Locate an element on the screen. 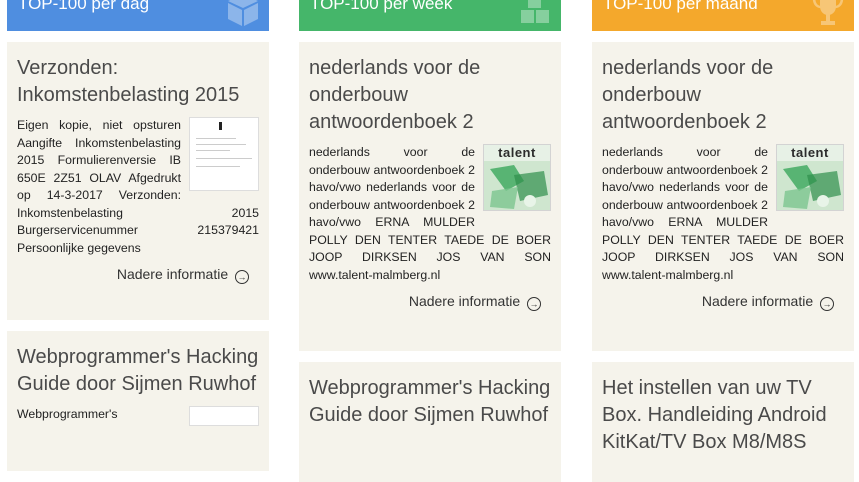 This screenshot has width=859, height=482. trophy-icon is located at coordinates (828, 12).